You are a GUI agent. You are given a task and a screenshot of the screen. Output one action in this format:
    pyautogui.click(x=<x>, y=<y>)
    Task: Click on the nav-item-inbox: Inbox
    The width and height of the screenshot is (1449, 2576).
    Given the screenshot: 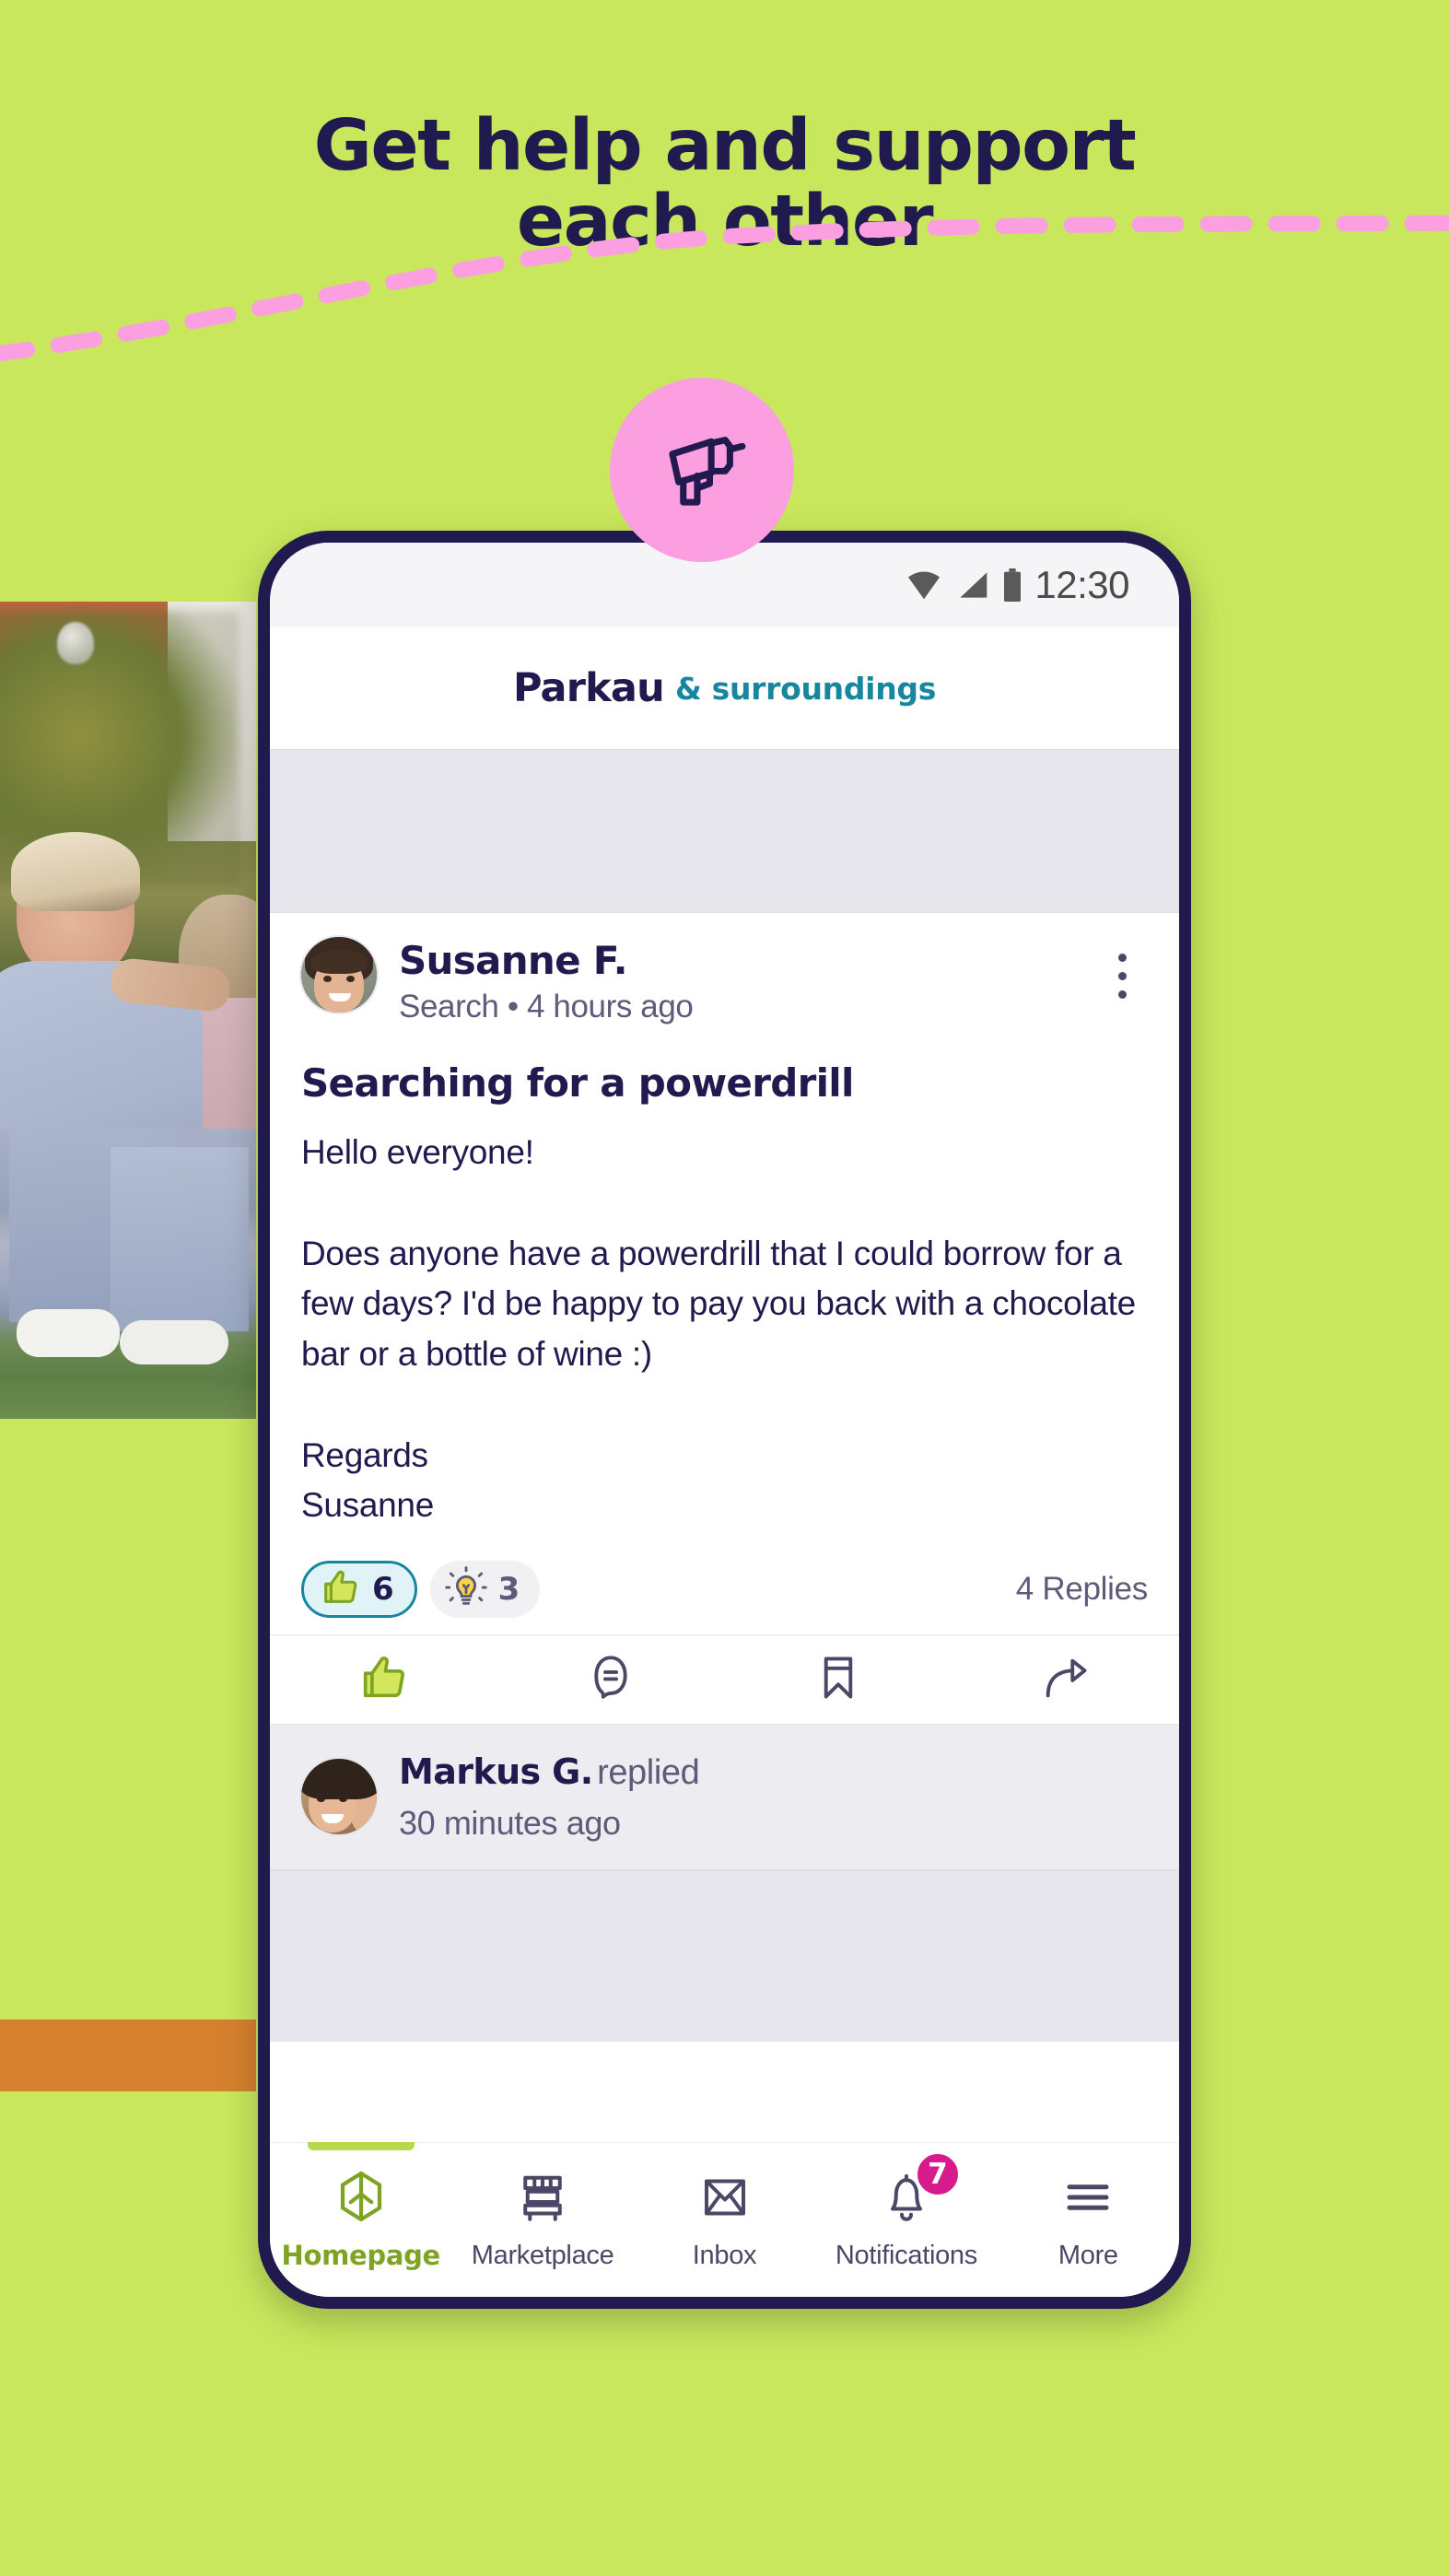 What is the action you would take?
    pyautogui.click(x=724, y=2220)
    